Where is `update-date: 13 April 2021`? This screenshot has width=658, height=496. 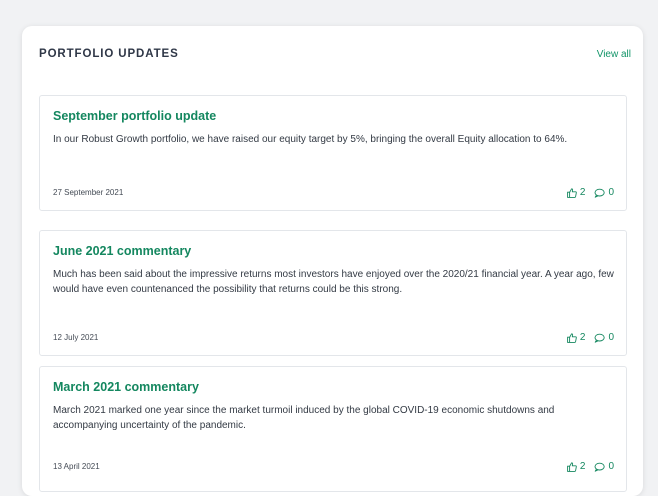 update-date: 13 April 2021 is located at coordinates (76, 466).